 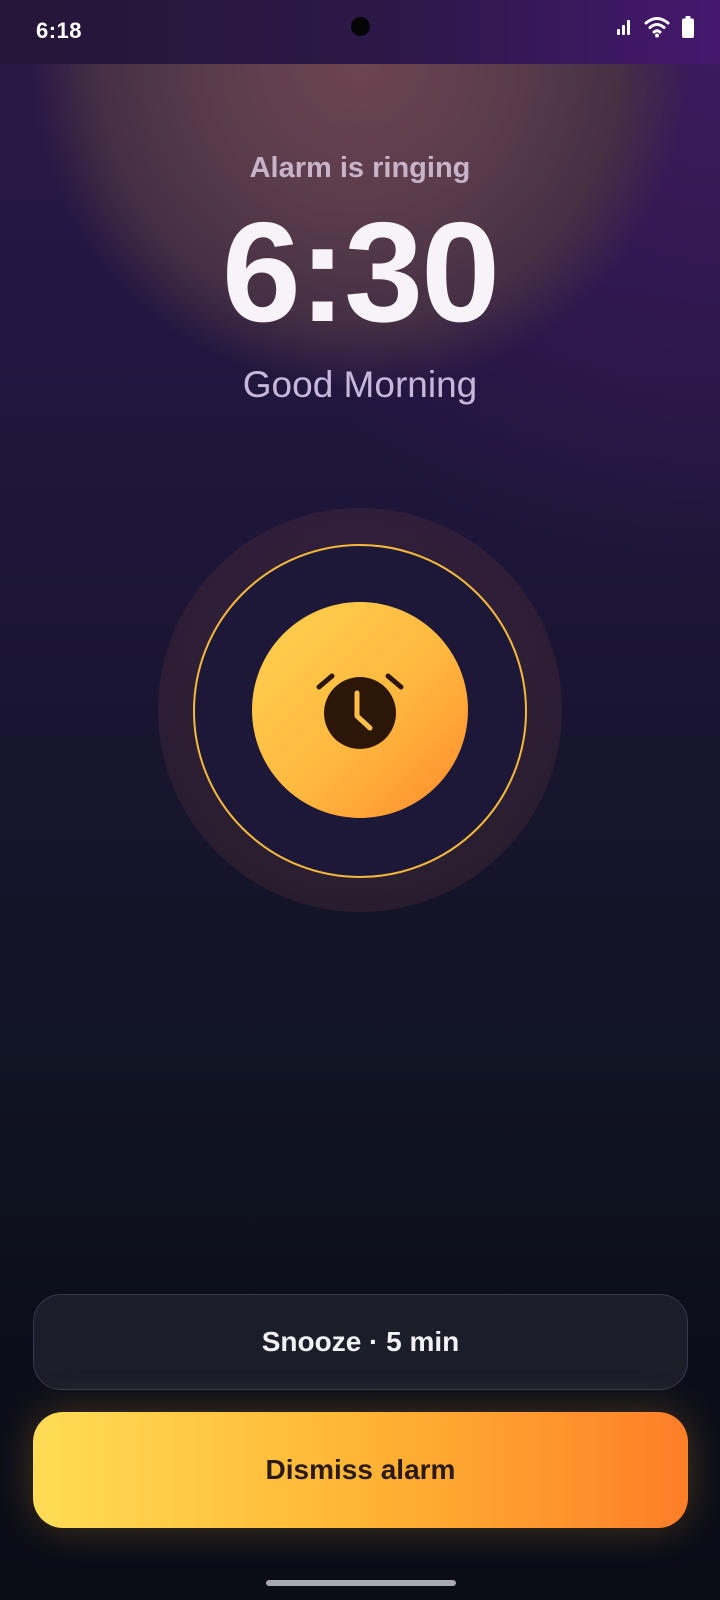 I want to click on status-time: 6:18, so click(x=59, y=30).